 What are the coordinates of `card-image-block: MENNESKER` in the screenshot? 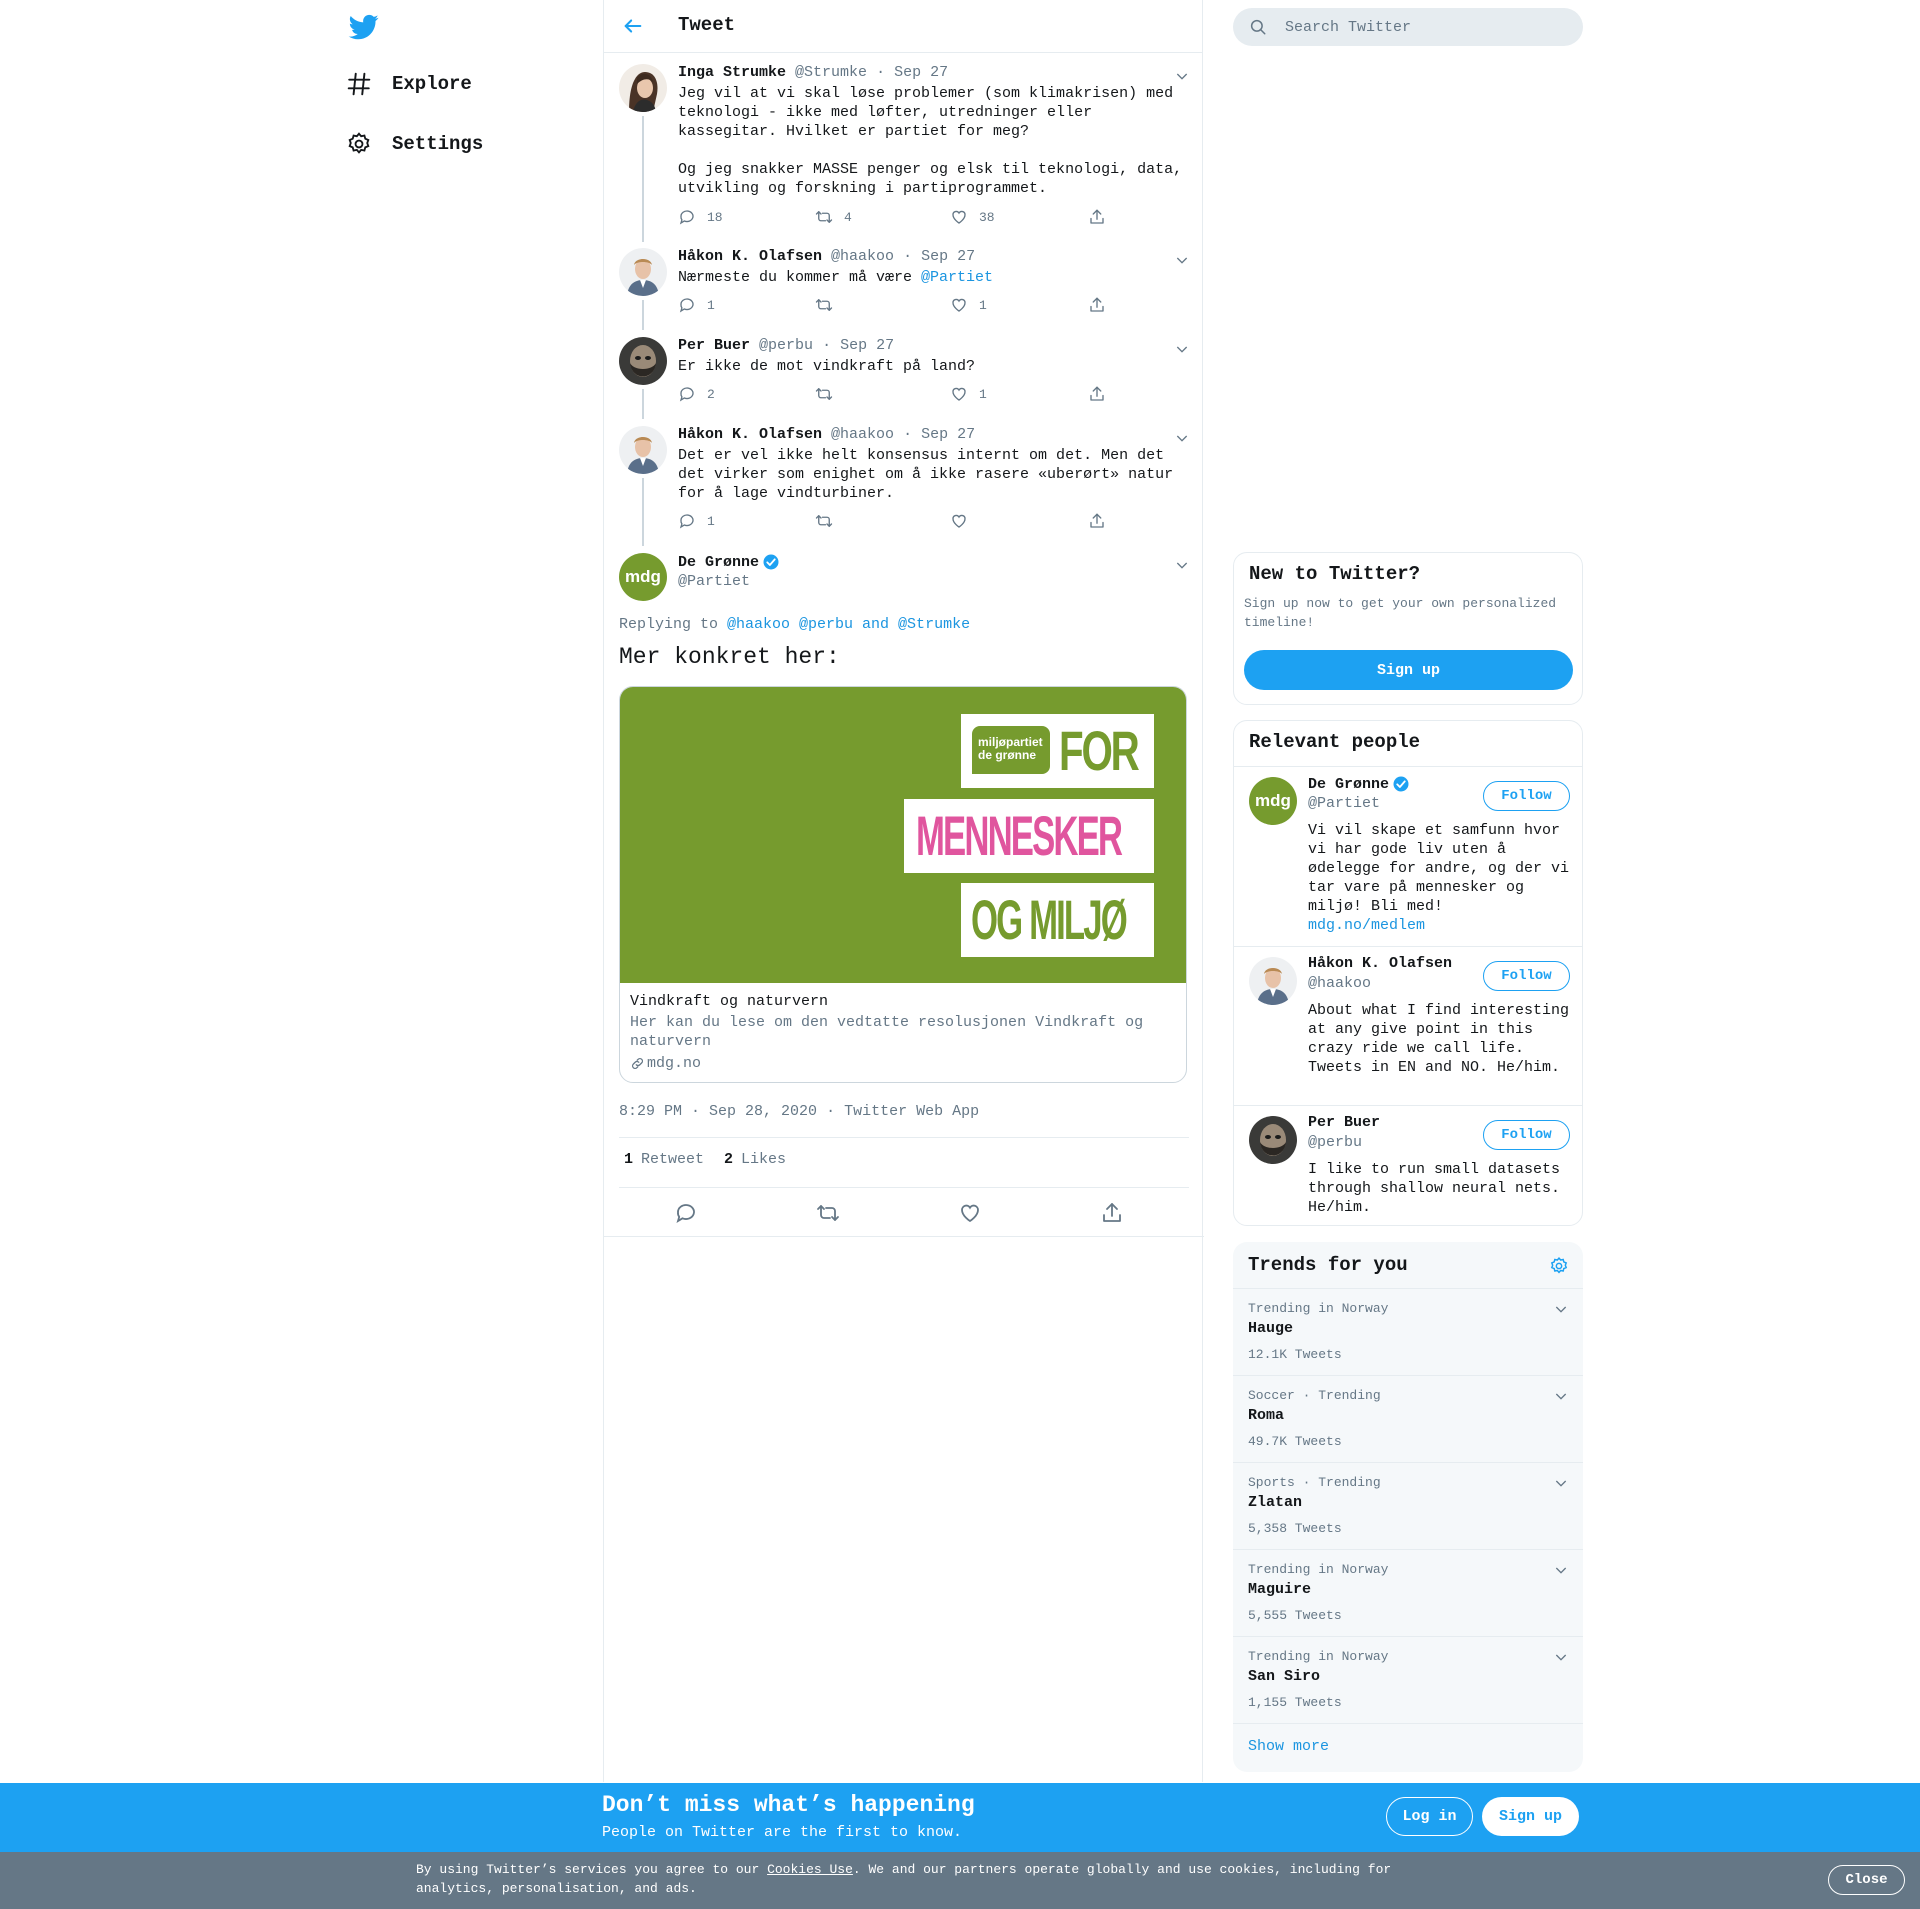 It's located at (1029, 836).